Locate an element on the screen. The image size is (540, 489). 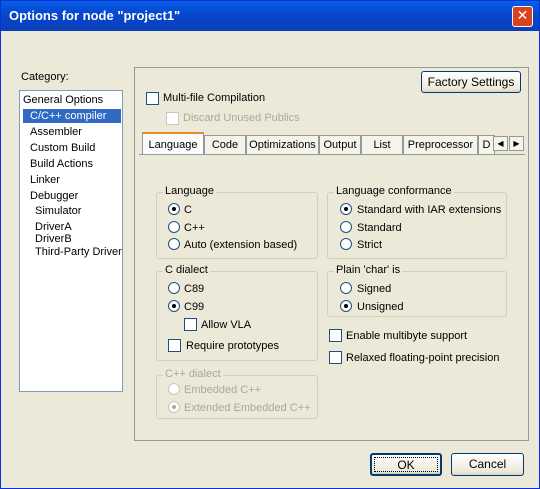
extended-embedded-cpp-label: Extended Embedded C++ is located at coordinates (247, 408).